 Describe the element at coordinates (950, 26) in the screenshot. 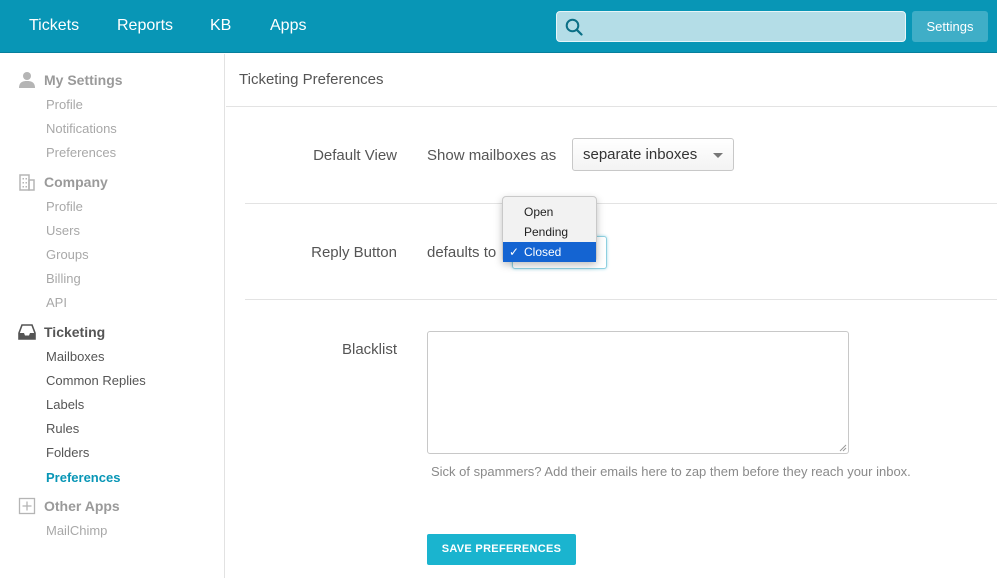

I see `settings-button: Settings` at that location.